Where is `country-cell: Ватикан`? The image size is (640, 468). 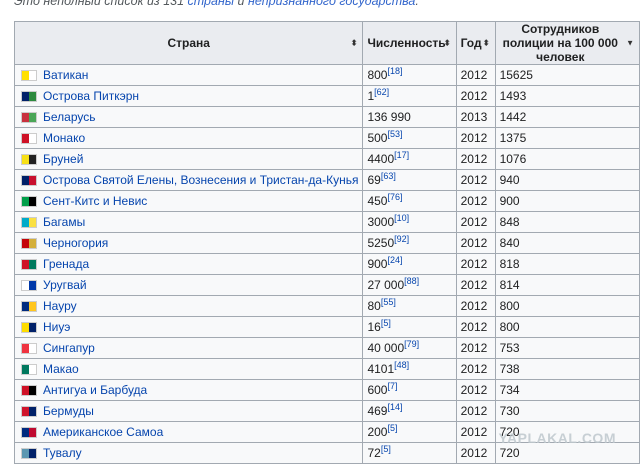
country-cell: Ватикан is located at coordinates (188, 75).